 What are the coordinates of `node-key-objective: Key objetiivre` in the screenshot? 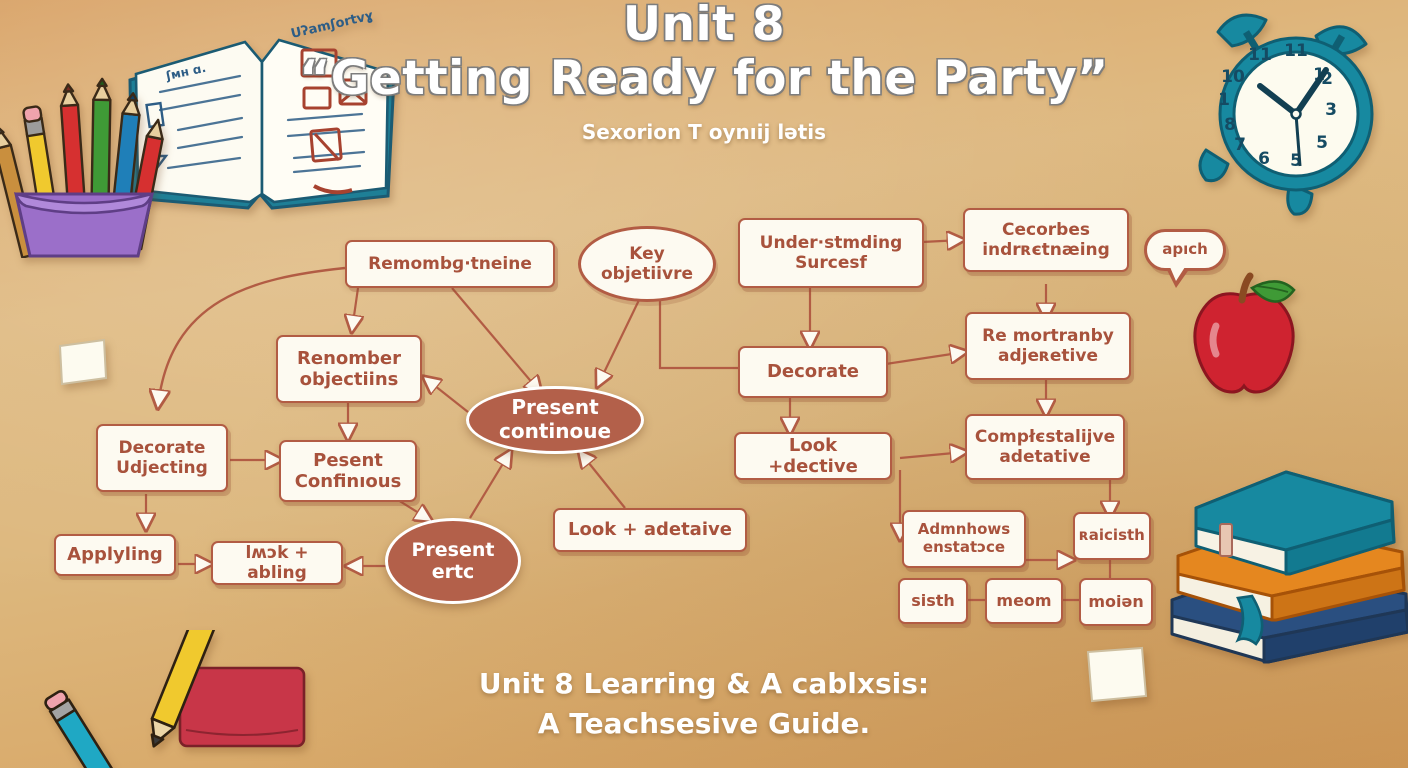 It's located at (647, 264).